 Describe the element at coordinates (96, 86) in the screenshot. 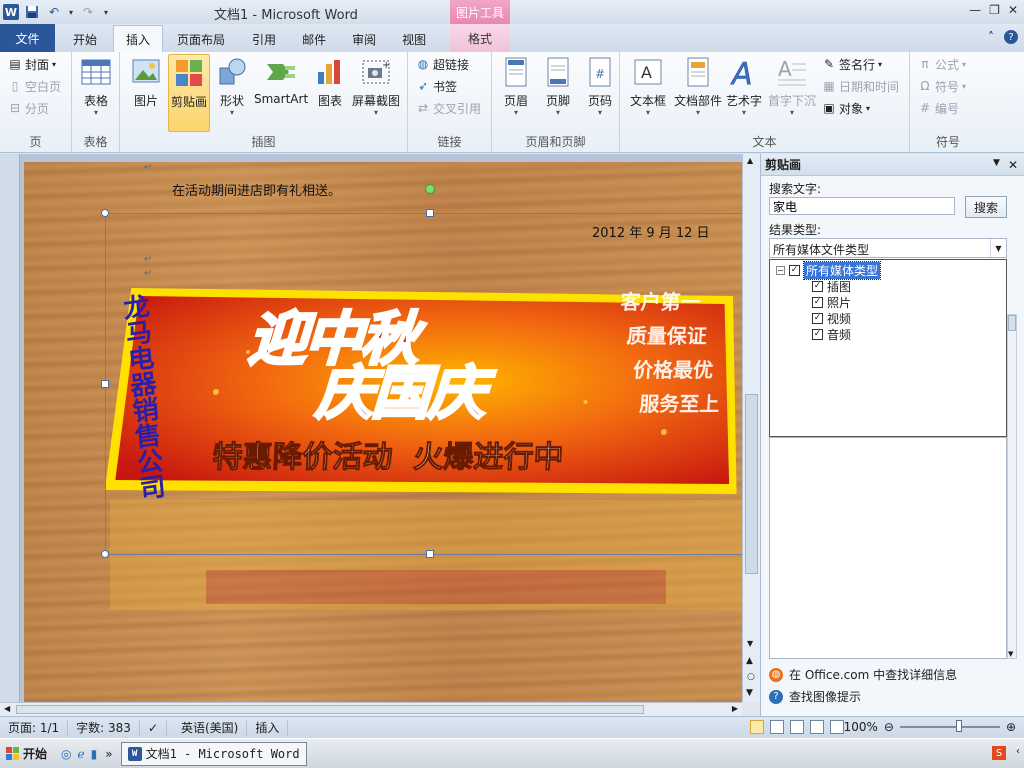

I see `table-button: 表格 ▾` at that location.